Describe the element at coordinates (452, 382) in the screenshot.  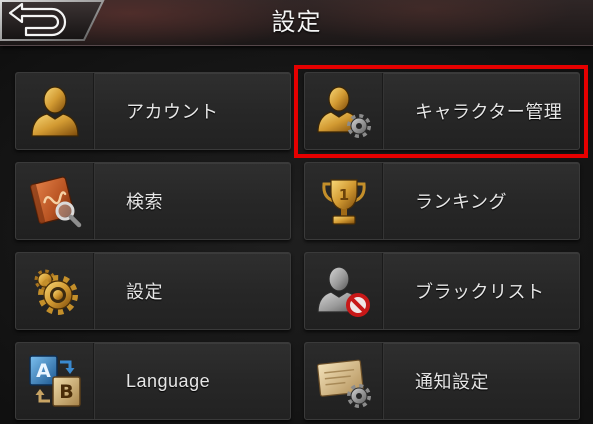
I see `menu-item-label: 通知設定` at that location.